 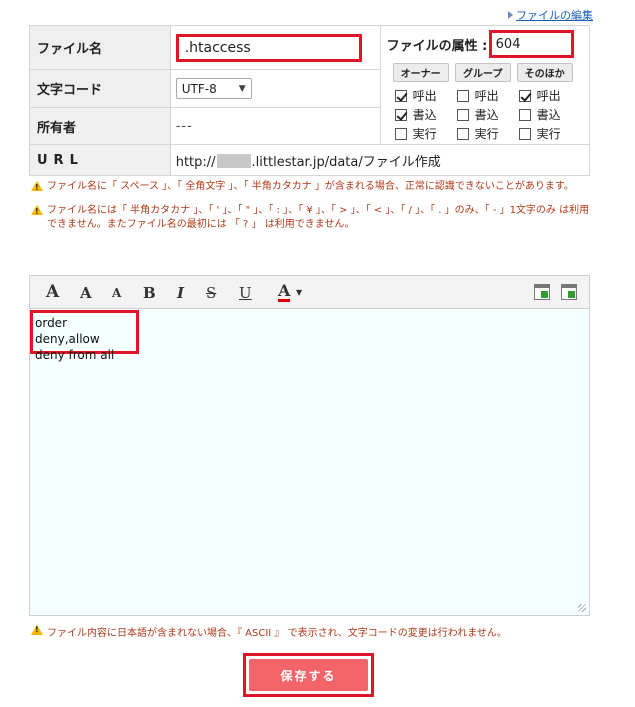 What do you see at coordinates (211, 293) in the screenshot?
I see `strikethrough-button: S` at bounding box center [211, 293].